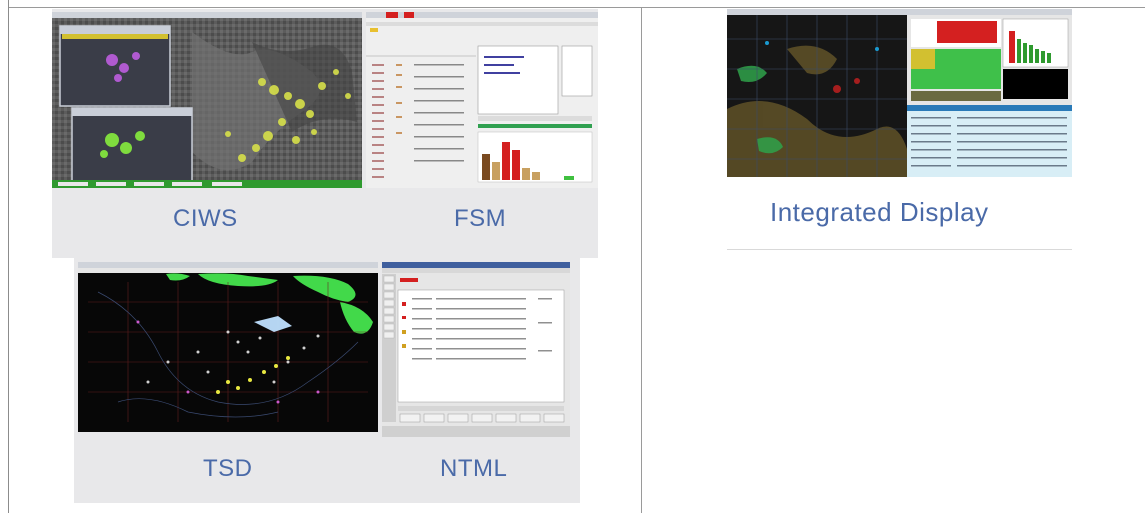  I want to click on integrated-display-caption: Integrated Display, so click(879, 212).